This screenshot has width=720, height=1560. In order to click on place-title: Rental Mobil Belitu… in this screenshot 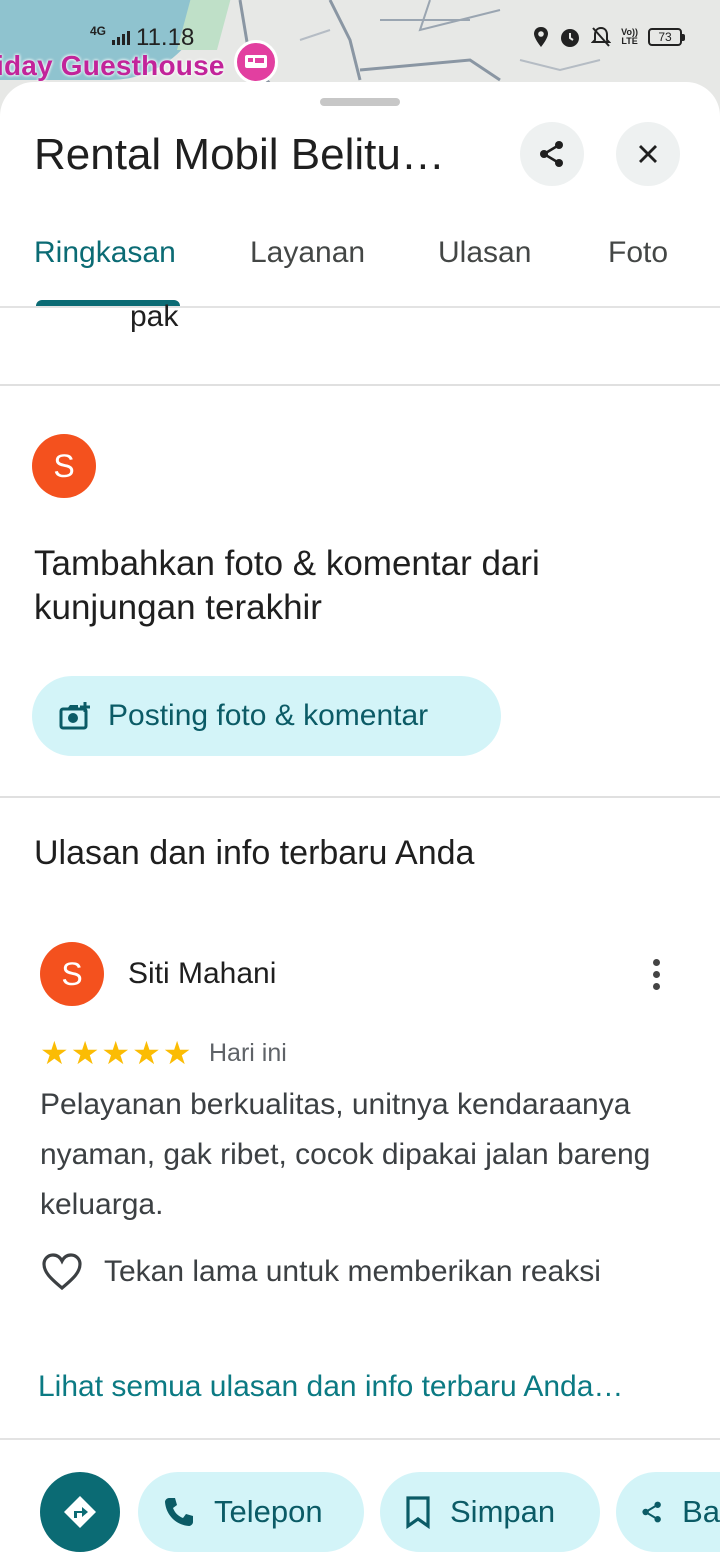, I will do `click(239, 154)`.